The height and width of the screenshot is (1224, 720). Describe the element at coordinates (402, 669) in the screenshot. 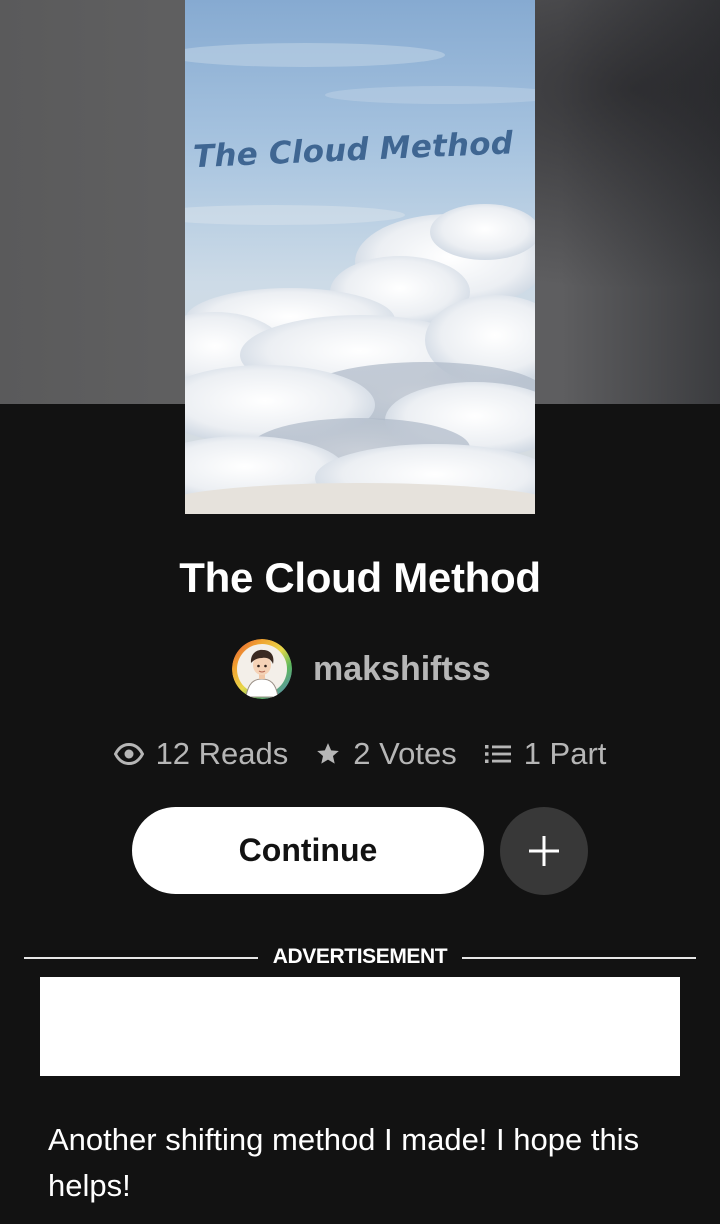

I see `author-name: makshiftss` at that location.